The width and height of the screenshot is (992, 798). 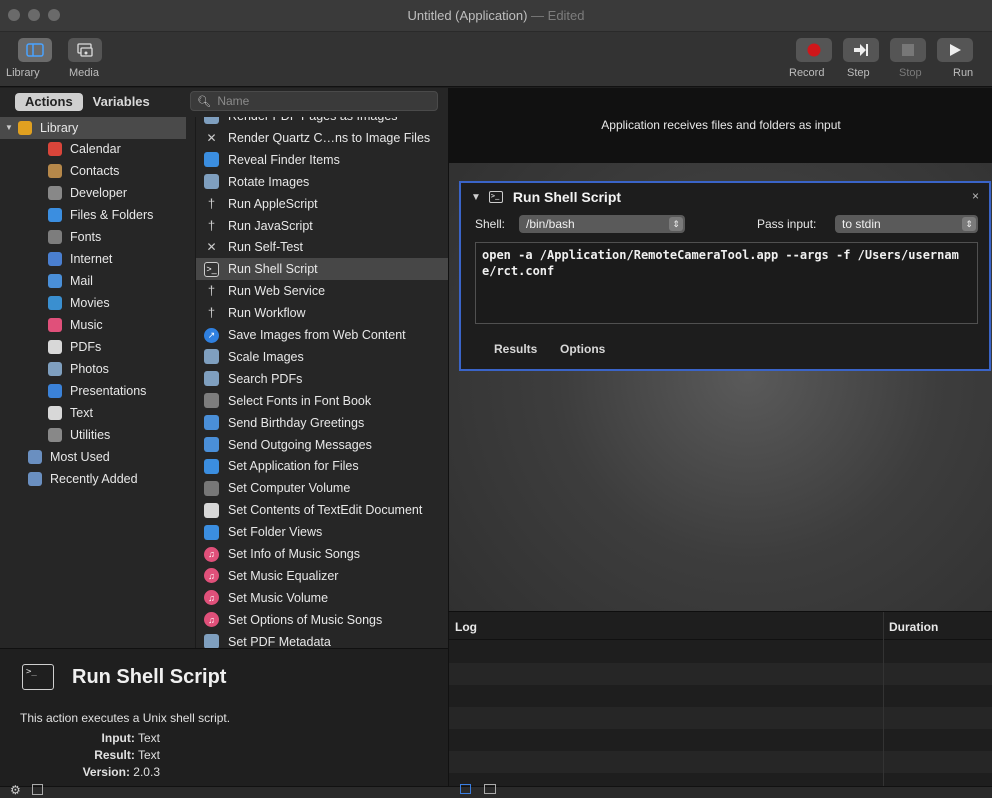 I want to click on action-item: ✕ Render Quartz C…ns to Image Files, so click(x=322, y=138).